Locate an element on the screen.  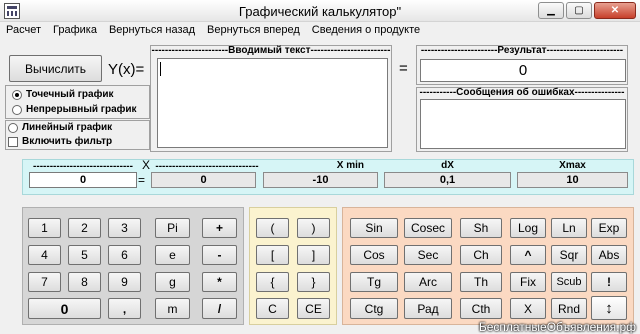
key-sh: Sh is located at coordinates (481, 228).